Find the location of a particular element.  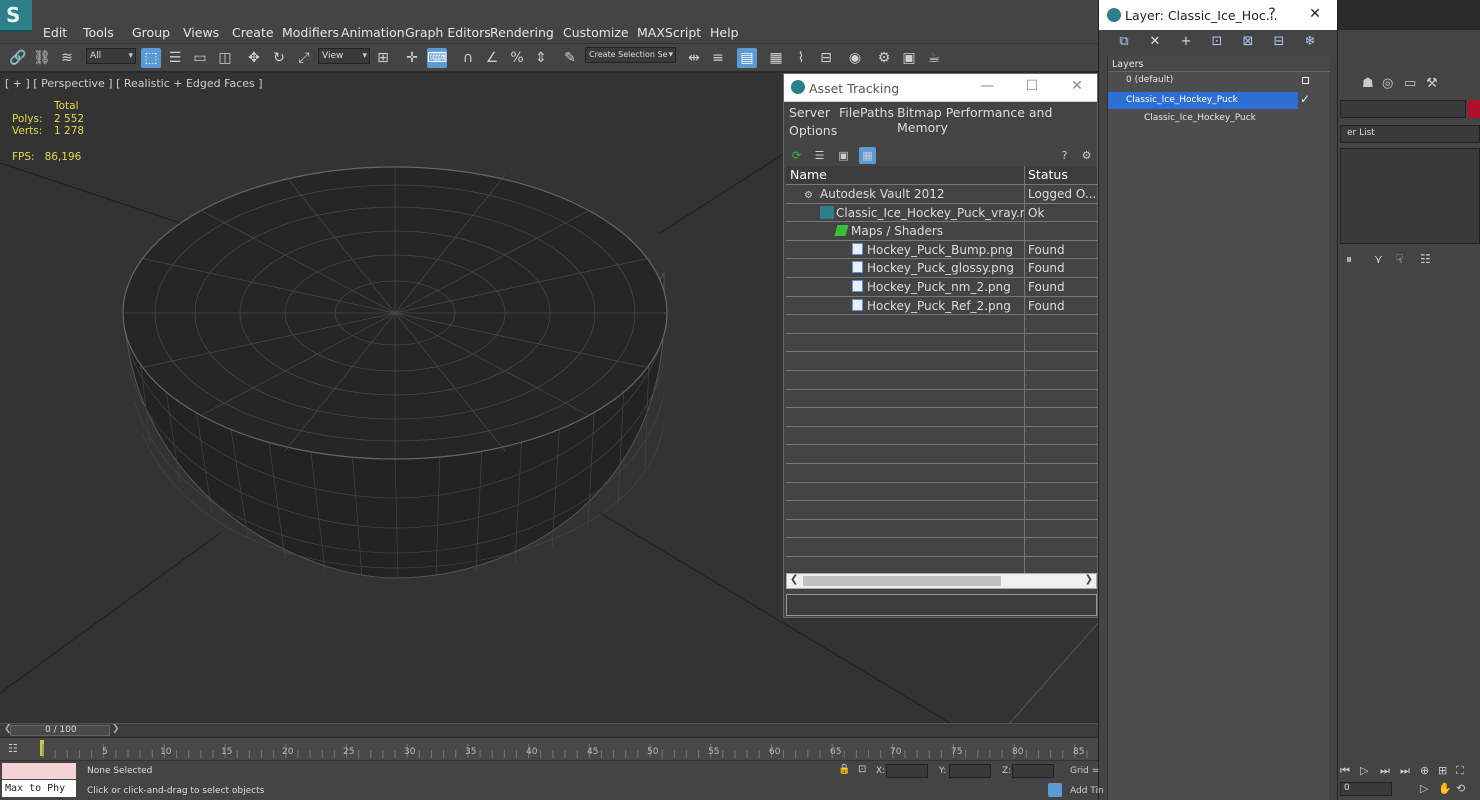

hide-all-icon: ⊟ is located at coordinates (1279, 42).